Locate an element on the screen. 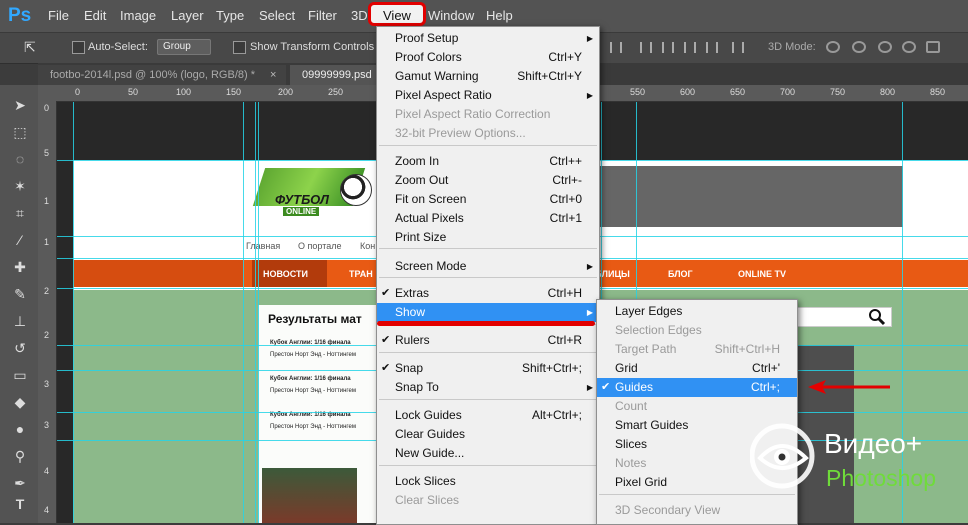  menu-item-rulers: ✔ Rulers Ctrl+R is located at coordinates (488, 340).